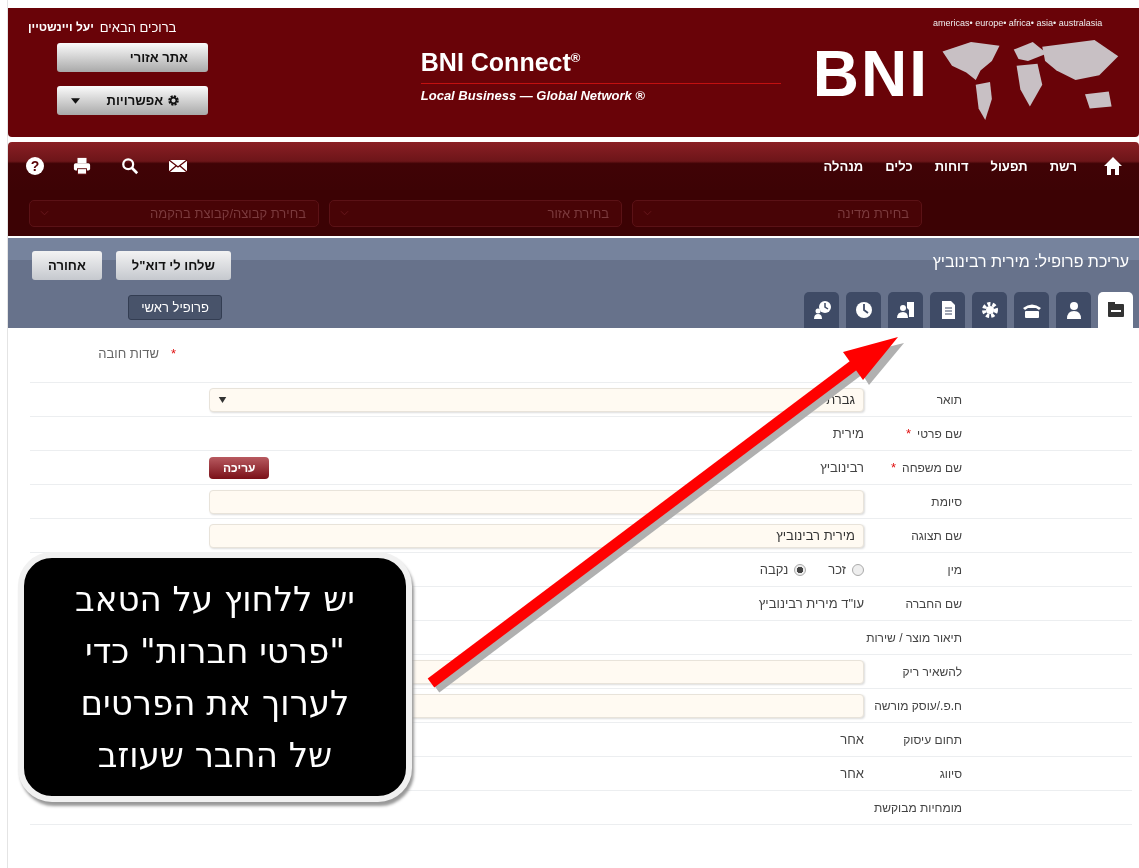  Describe the element at coordinates (783, 569) in the screenshot. I see `radio-option: נקבה` at that location.